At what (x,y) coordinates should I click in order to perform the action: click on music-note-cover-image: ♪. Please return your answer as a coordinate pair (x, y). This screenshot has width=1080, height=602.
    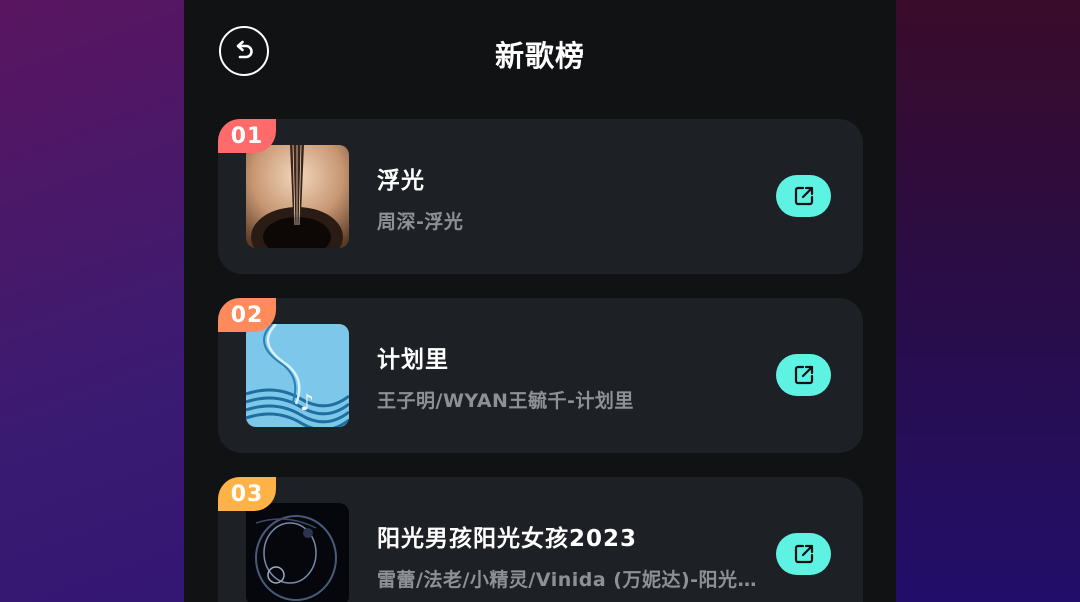
    Looking at the image, I should click on (297, 375).